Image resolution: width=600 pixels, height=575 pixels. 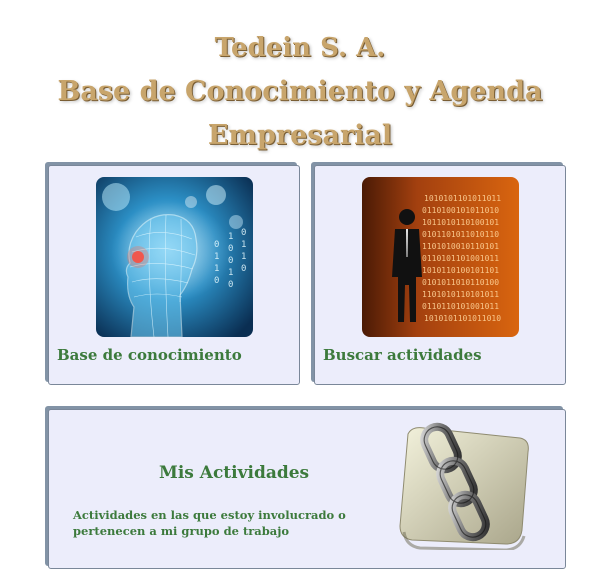 What do you see at coordinates (300, 48) in the screenshot?
I see `company-title: Tedein S. A.` at bounding box center [300, 48].